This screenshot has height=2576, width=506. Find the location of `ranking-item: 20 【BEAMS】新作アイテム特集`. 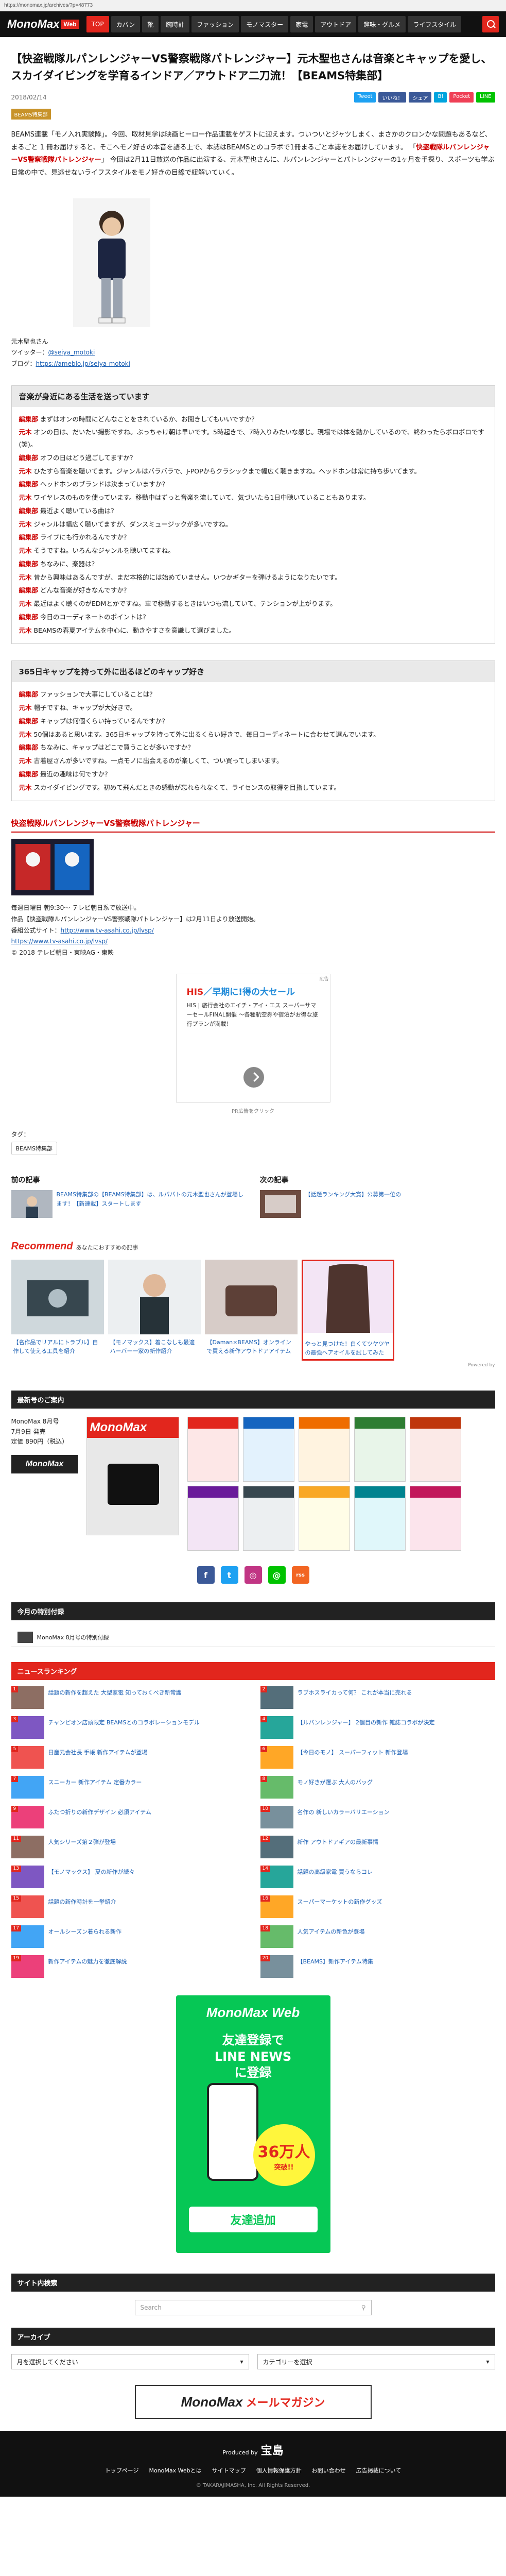

ranking-item: 20 【BEAMS】新作アイテム特集 is located at coordinates (377, 1966).